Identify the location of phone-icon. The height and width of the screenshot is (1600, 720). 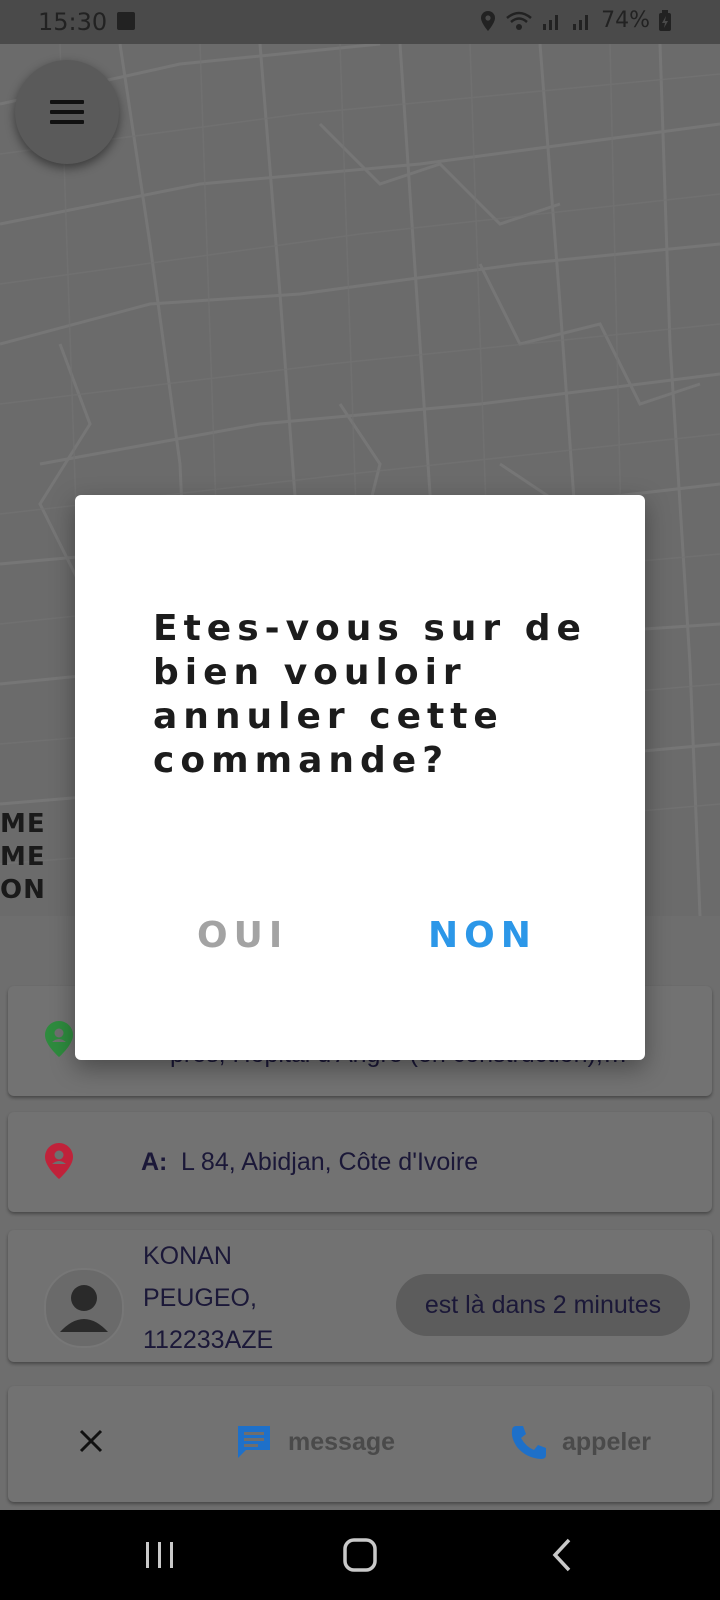
(528, 1442).